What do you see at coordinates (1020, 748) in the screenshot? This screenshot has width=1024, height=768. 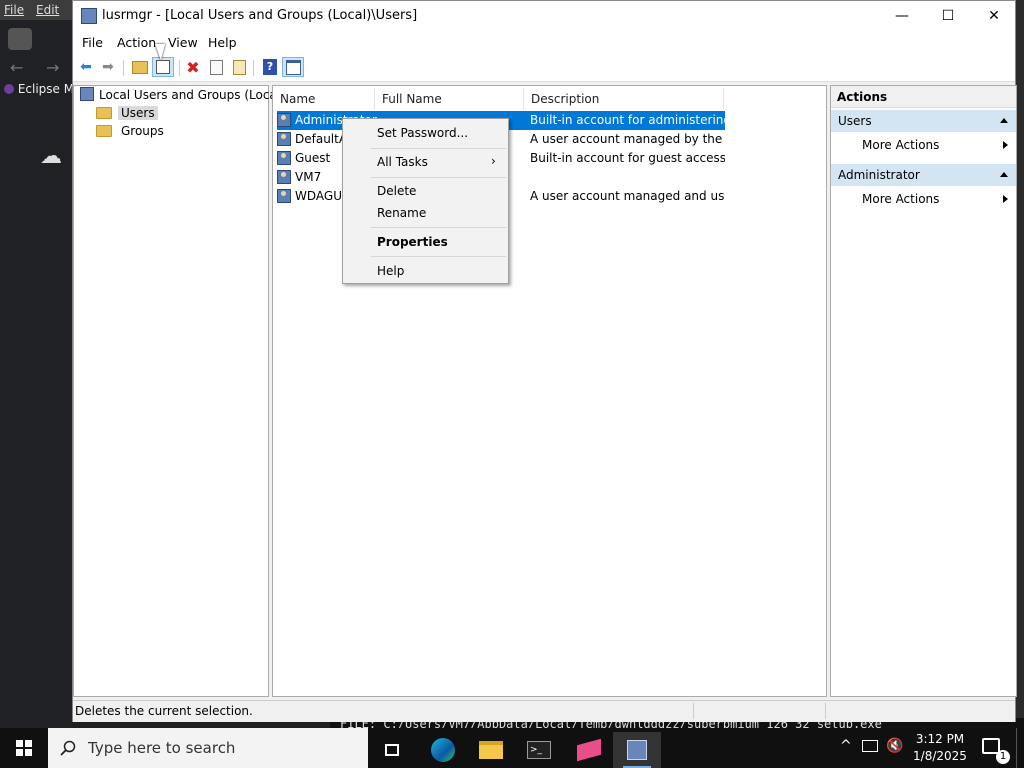 I see `show-desktop-button` at bounding box center [1020, 748].